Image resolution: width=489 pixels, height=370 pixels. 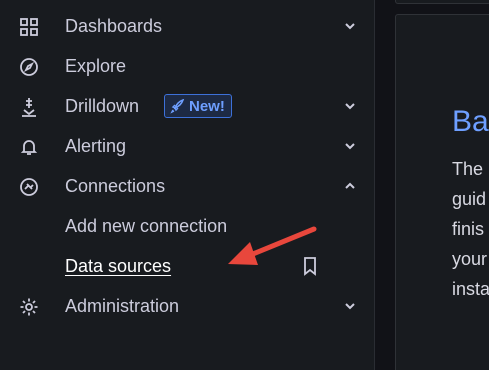 What do you see at coordinates (187, 266) in the screenshot?
I see `sidebar-subitem-data-sources: Data sources` at bounding box center [187, 266].